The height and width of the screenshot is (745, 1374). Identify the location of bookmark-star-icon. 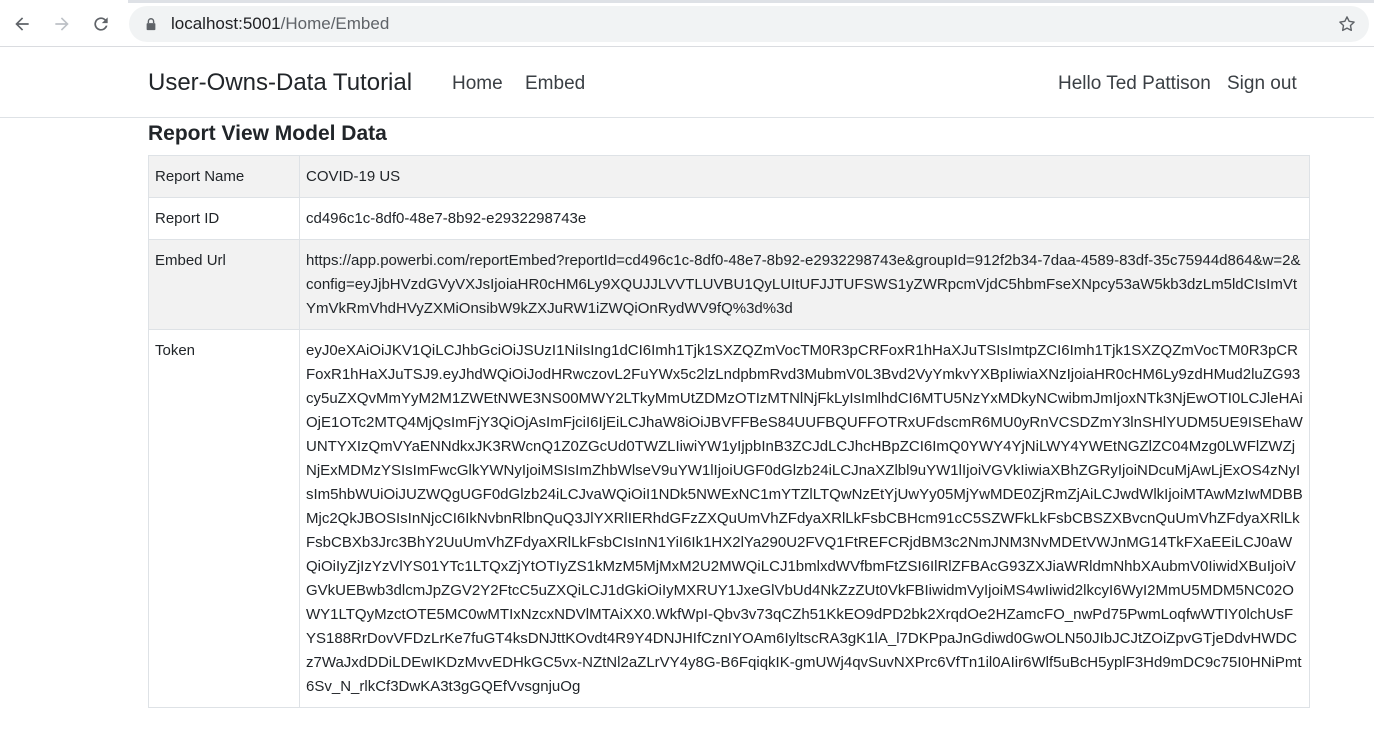
(1347, 24).